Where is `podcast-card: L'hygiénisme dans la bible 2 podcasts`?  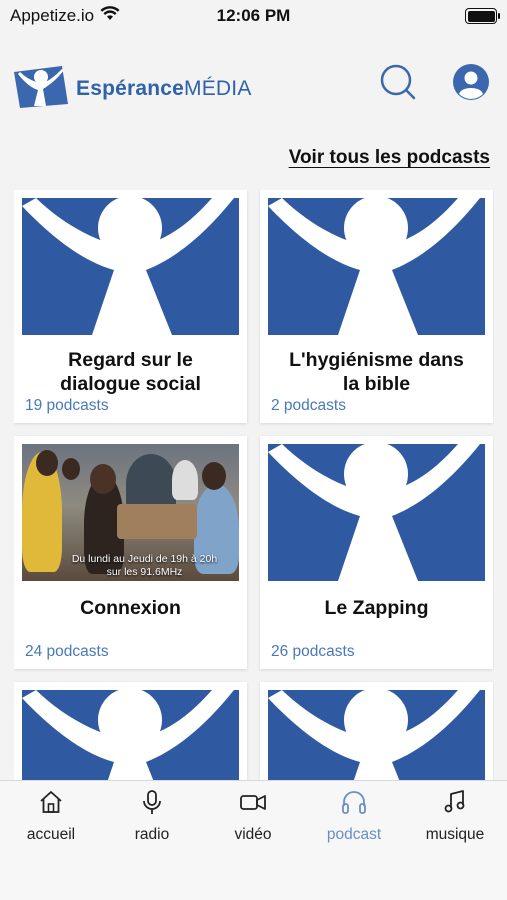 podcast-card: L'hygiénisme dans la bible 2 podcasts is located at coordinates (376, 306).